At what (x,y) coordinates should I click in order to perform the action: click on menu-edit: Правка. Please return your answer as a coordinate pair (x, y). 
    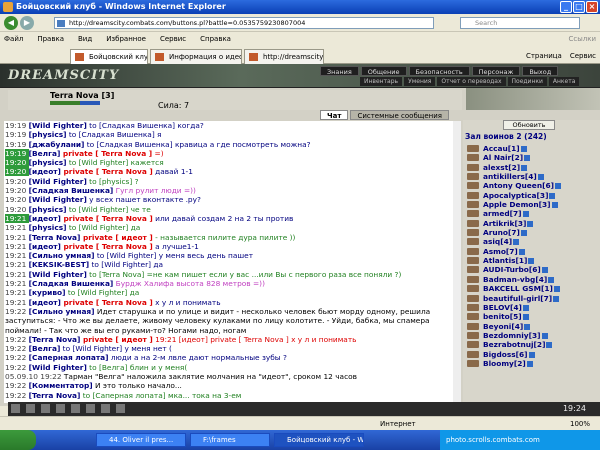
    Looking at the image, I should click on (50, 39).